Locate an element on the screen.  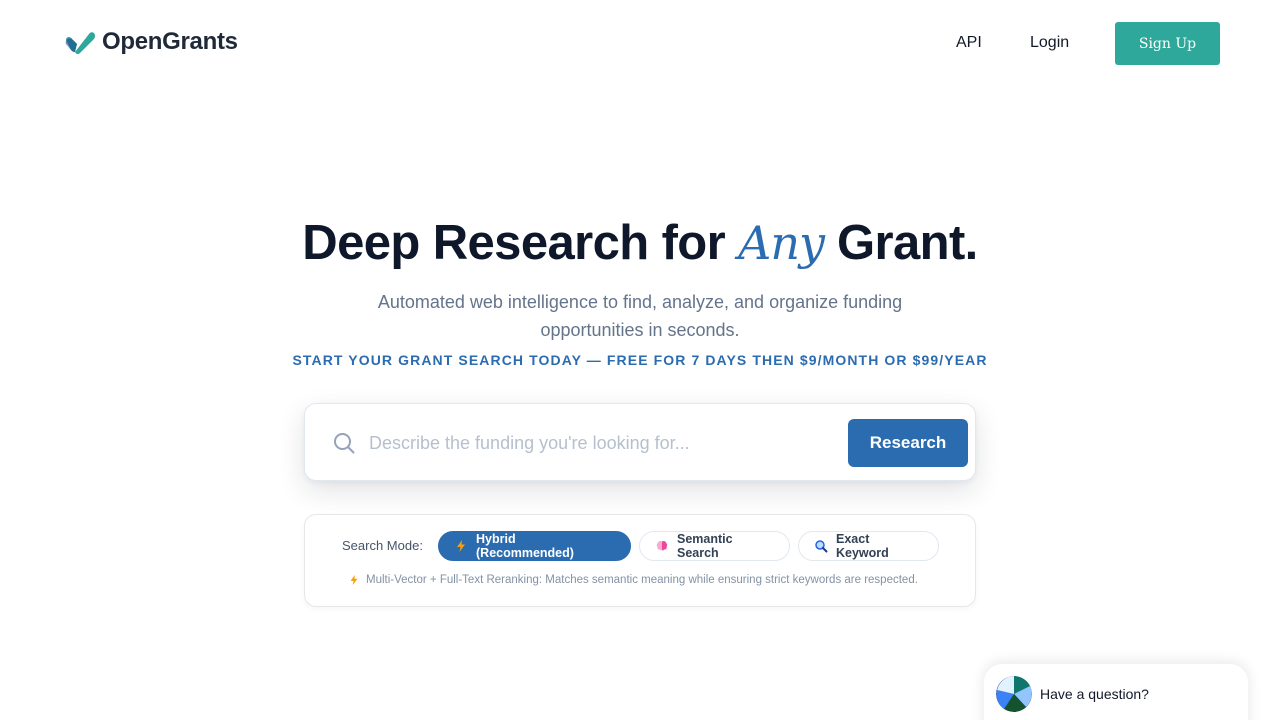
search-input is located at coordinates (599, 443).